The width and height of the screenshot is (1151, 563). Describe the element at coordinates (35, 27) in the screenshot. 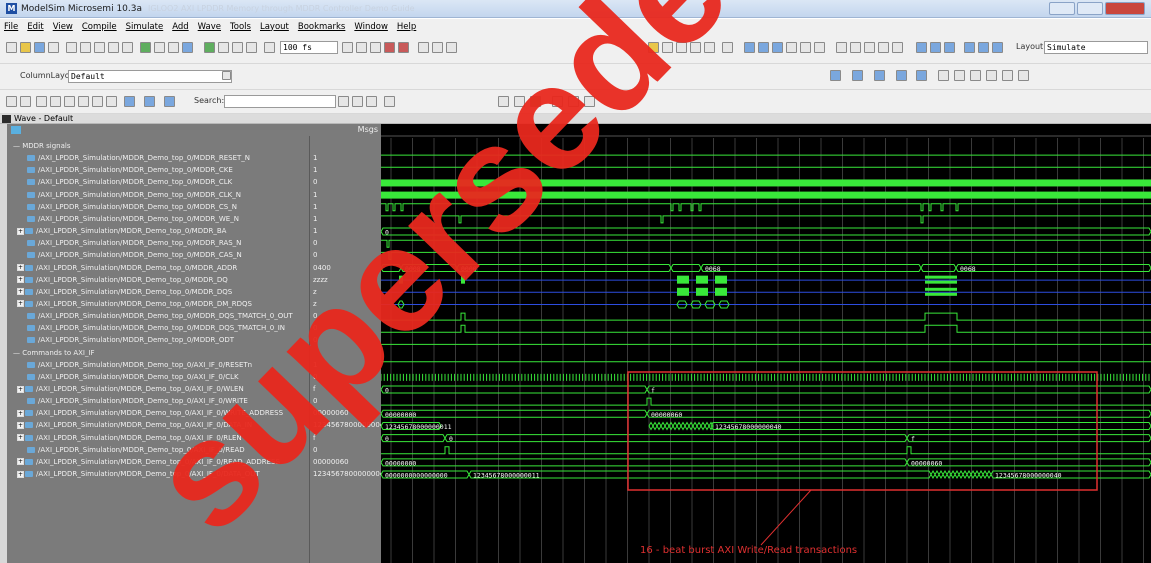

I see `menu-edit: Edit` at that location.